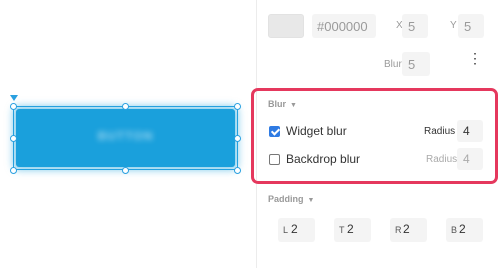 The width and height of the screenshot is (504, 268). I want to click on shadow-color-swatch, so click(286, 26).